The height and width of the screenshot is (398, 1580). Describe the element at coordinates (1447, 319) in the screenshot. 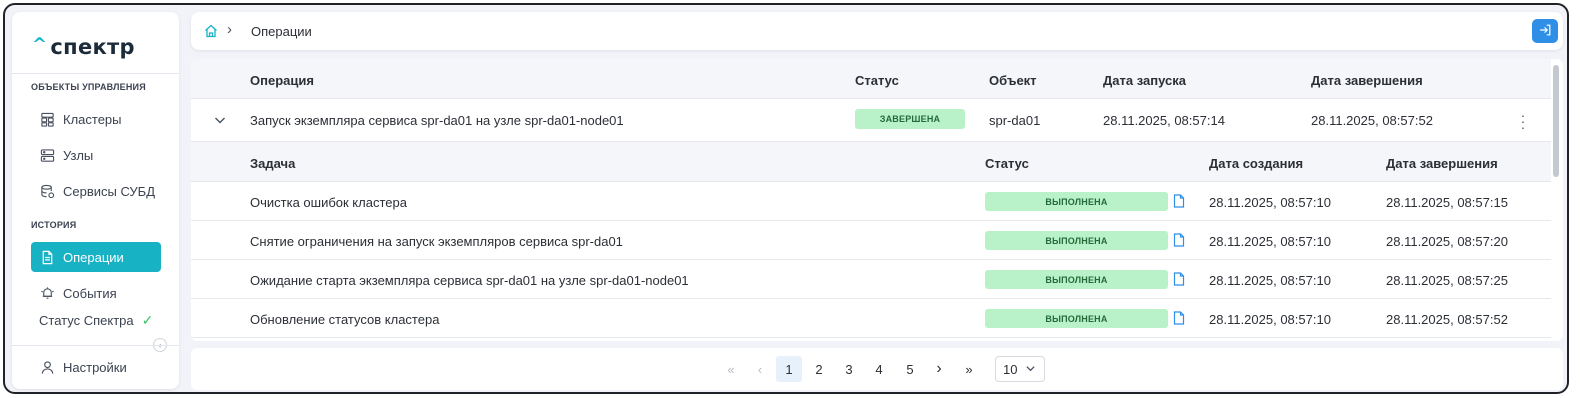

I see `task-finished: 28.11.2025, 08:57:52` at that location.